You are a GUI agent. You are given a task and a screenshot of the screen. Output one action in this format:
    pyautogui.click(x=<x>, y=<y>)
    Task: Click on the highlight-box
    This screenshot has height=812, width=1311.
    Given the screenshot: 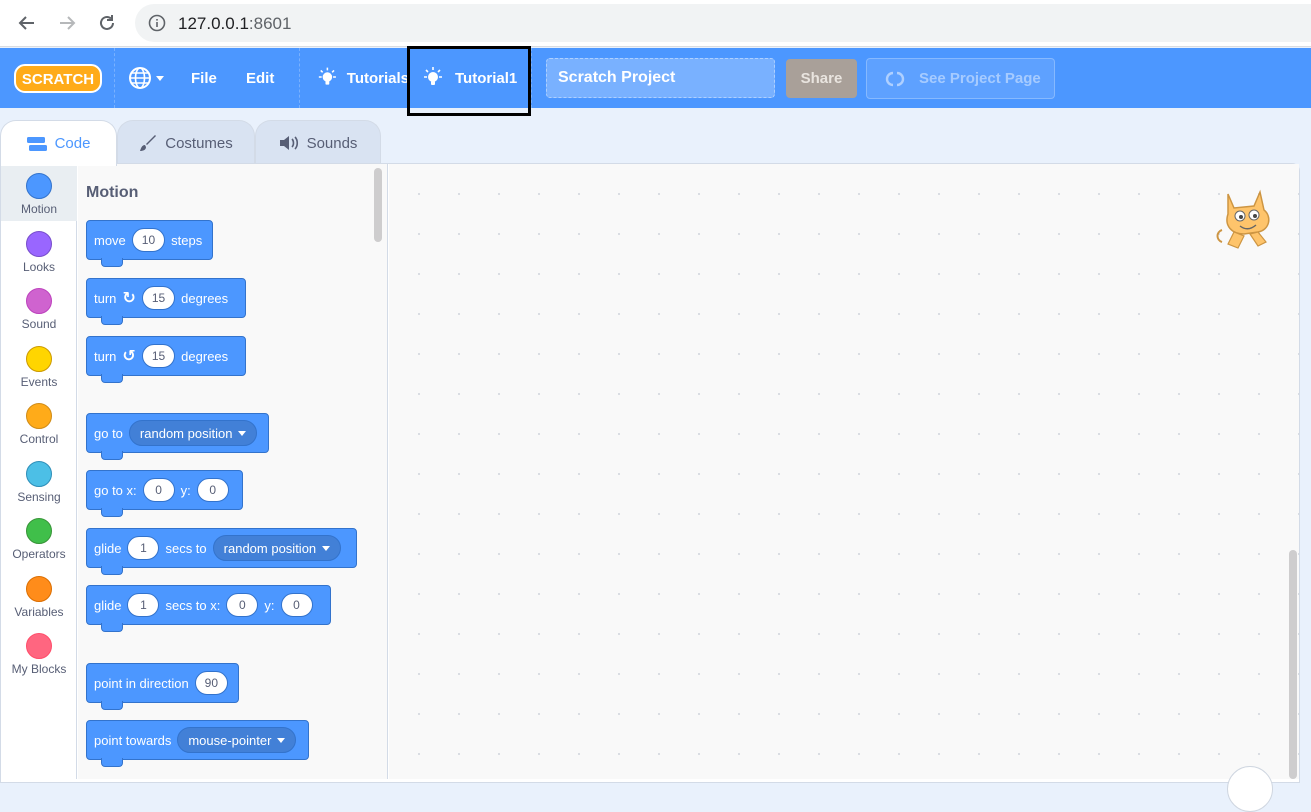 What is the action you would take?
    pyautogui.click(x=469, y=81)
    